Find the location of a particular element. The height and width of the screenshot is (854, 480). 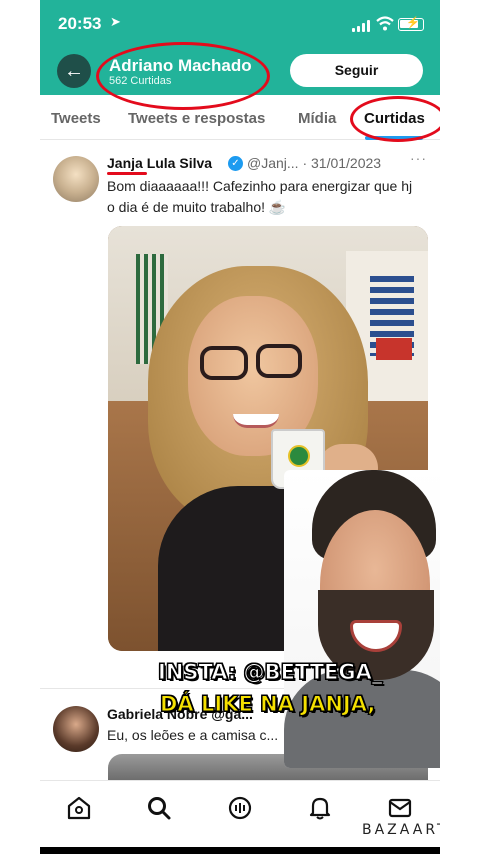

more-options-icon: ··· is located at coordinates (418, 158).